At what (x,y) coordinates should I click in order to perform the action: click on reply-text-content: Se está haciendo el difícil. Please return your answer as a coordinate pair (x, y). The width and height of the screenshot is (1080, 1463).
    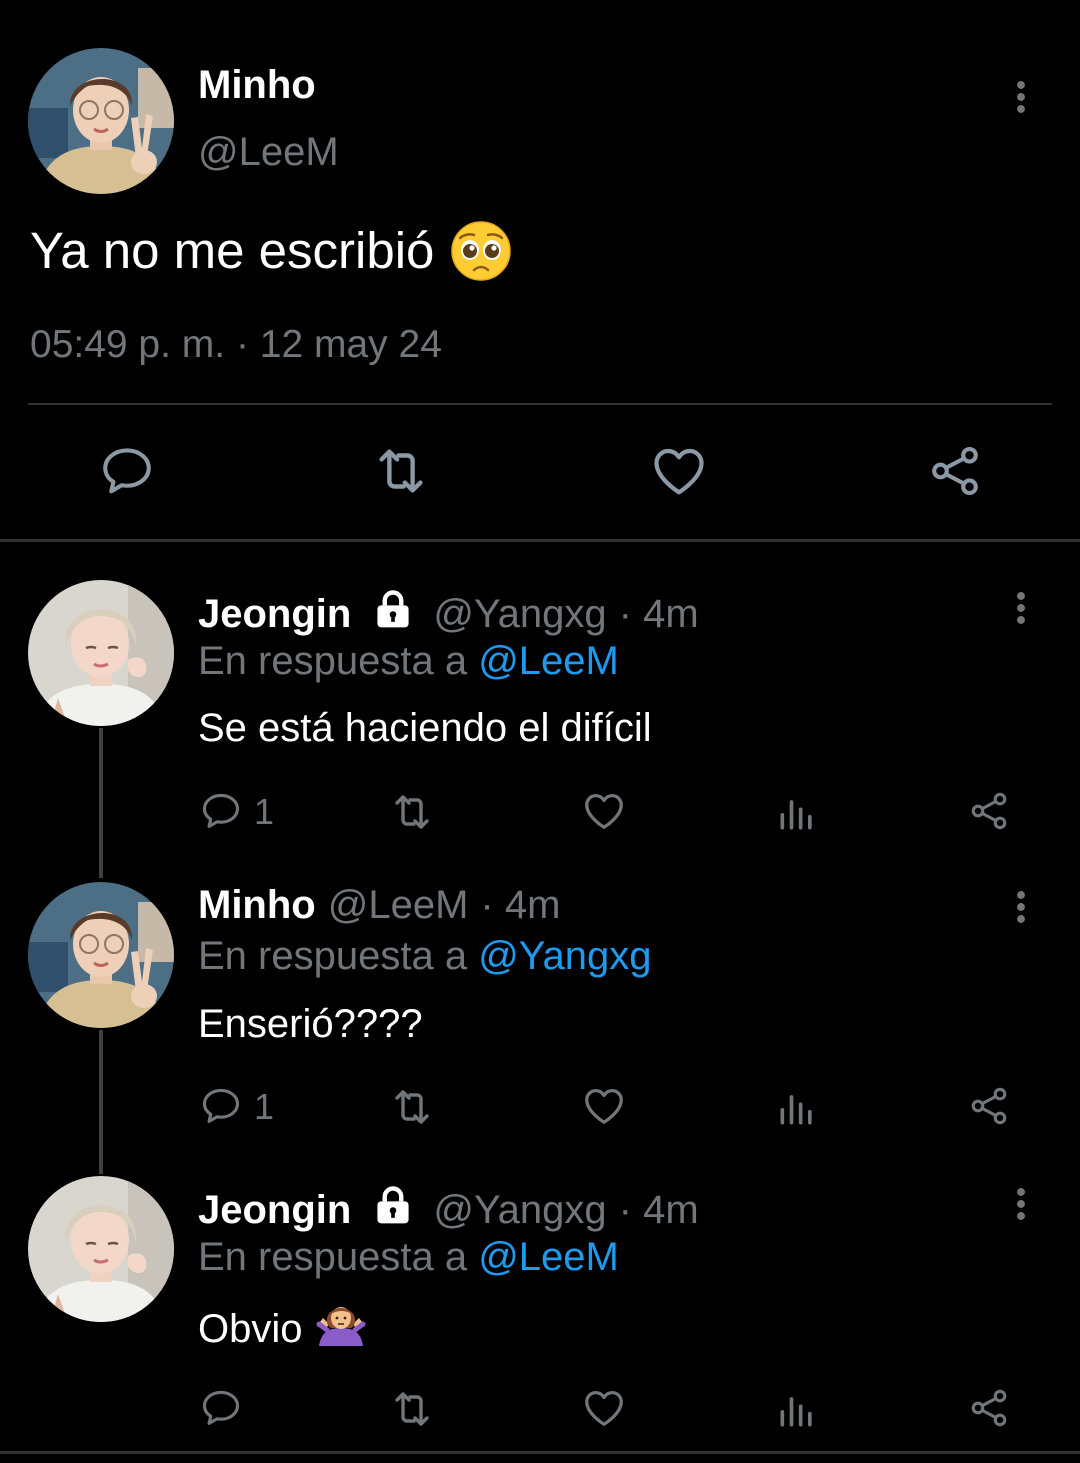
    Looking at the image, I should click on (425, 728).